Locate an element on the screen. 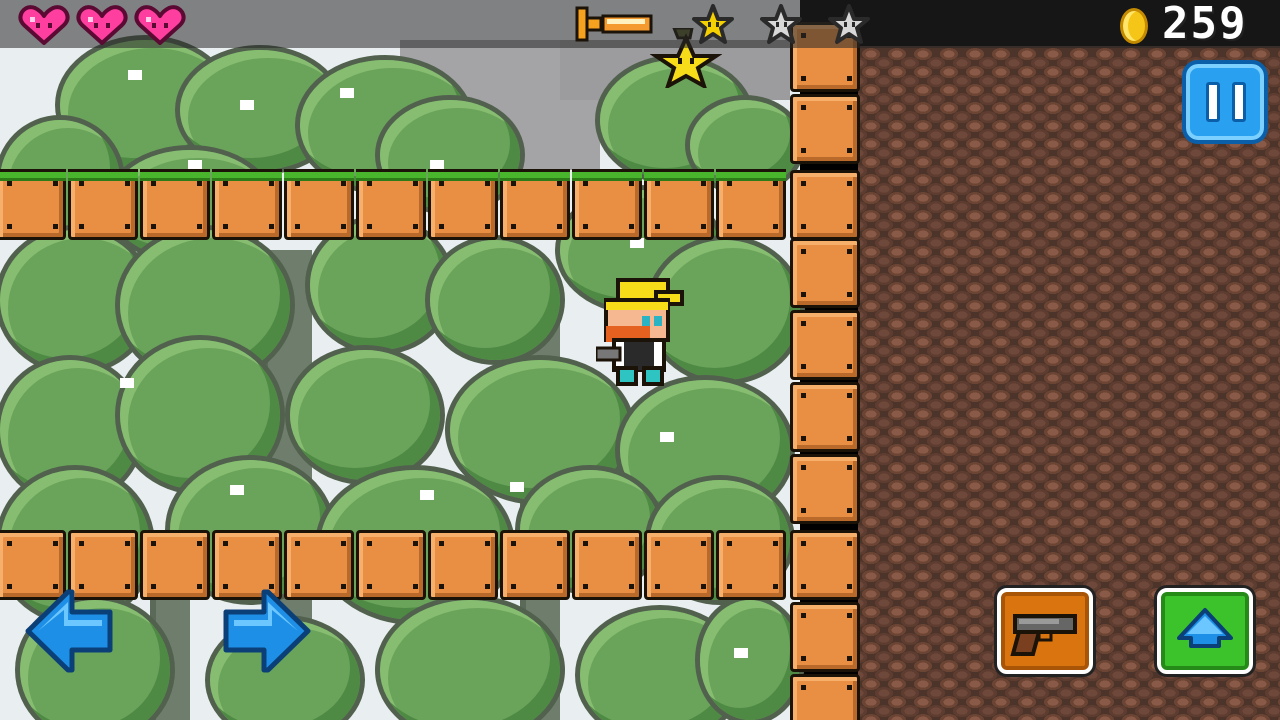 The width and height of the screenshot is (1280, 720). star-filled-icon is located at coordinates (713, 24).